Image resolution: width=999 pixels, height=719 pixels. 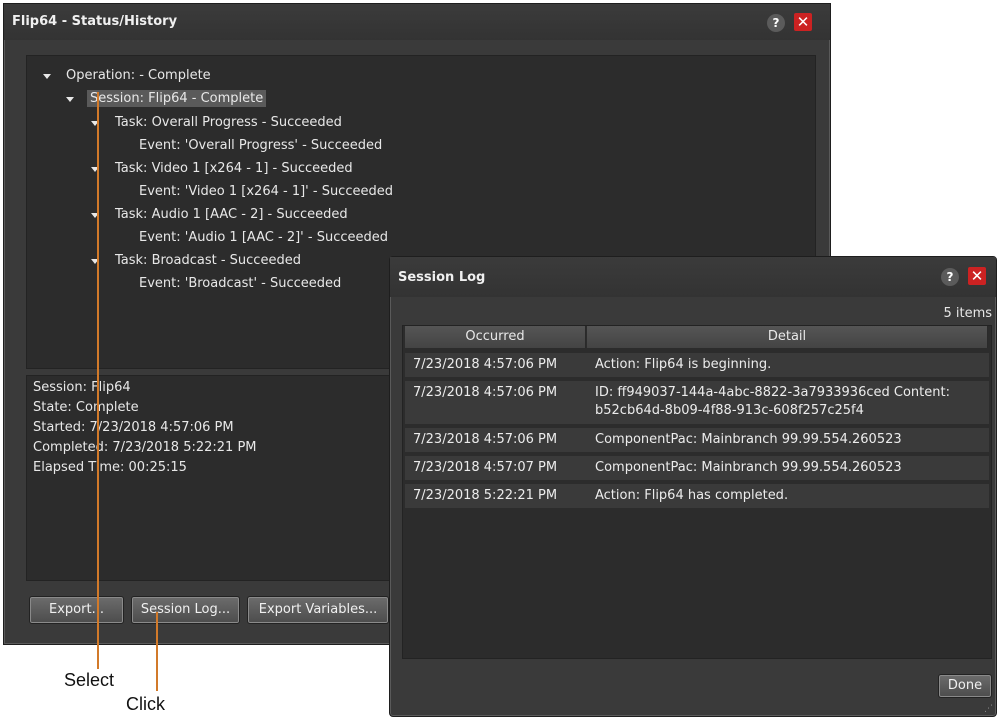 What do you see at coordinates (965, 686) in the screenshot?
I see `done-button: Done` at bounding box center [965, 686].